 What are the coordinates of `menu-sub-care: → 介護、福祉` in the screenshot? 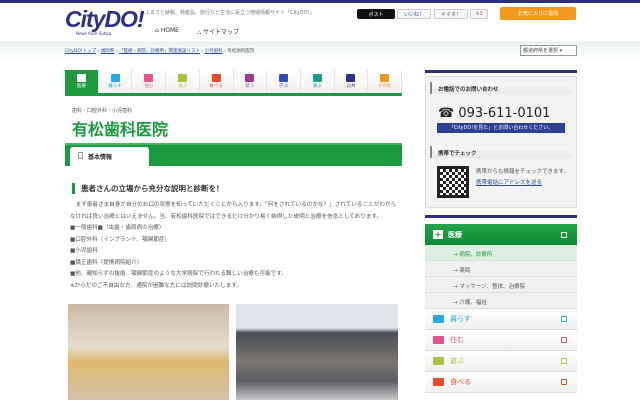 It's located at (501, 301).